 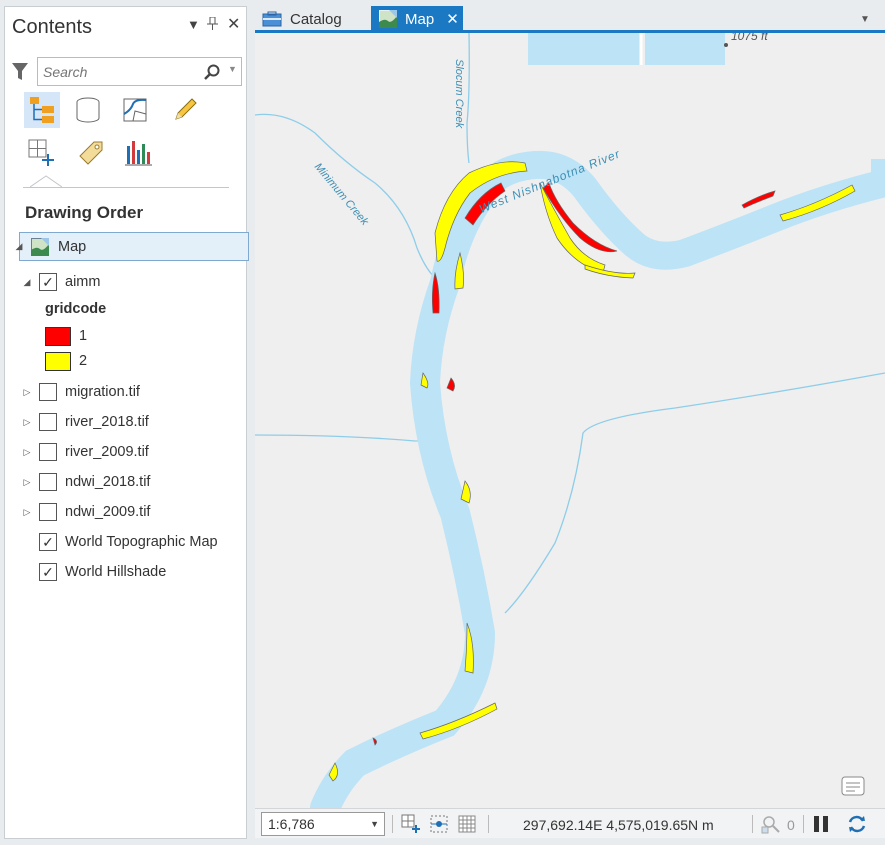 I want to click on add-layer-icon, so click(x=41, y=152).